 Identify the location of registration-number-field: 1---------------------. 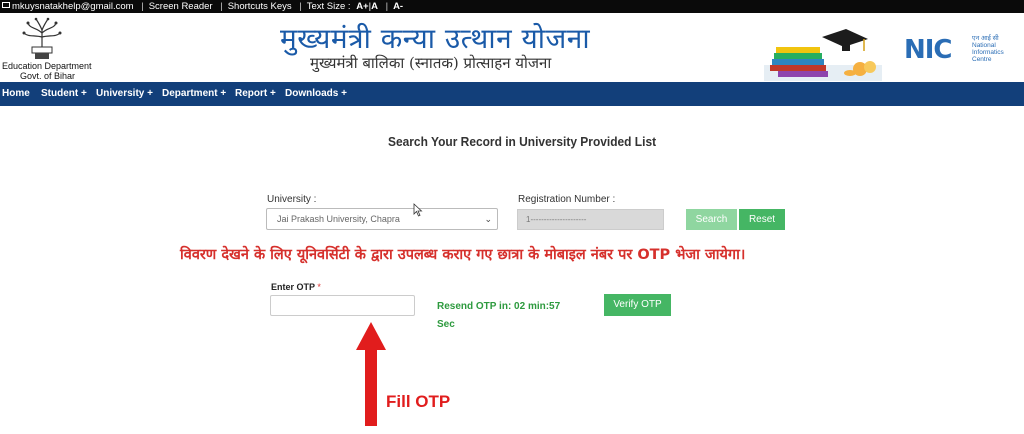
(590, 219).